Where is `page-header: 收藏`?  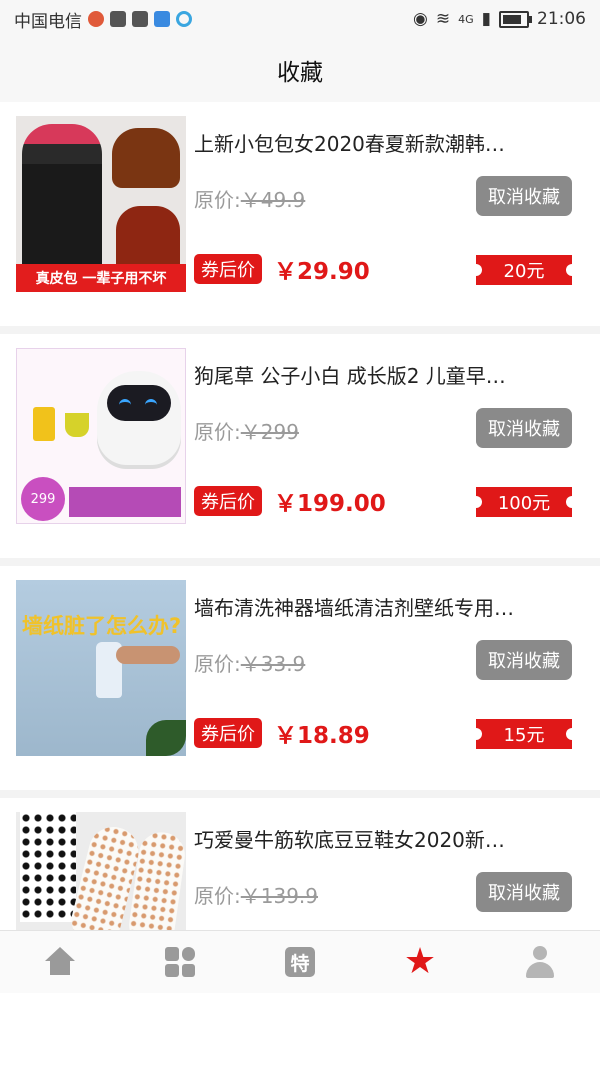
page-header: 收藏 is located at coordinates (300, 70).